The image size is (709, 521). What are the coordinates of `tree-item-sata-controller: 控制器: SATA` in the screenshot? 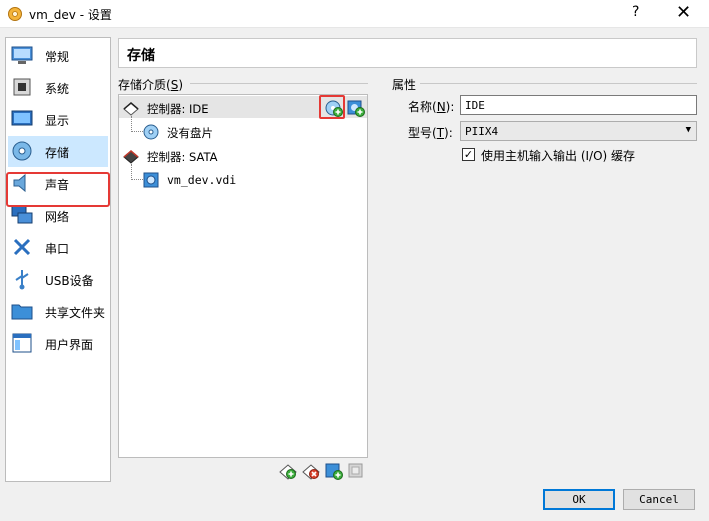 It's located at (243, 155).